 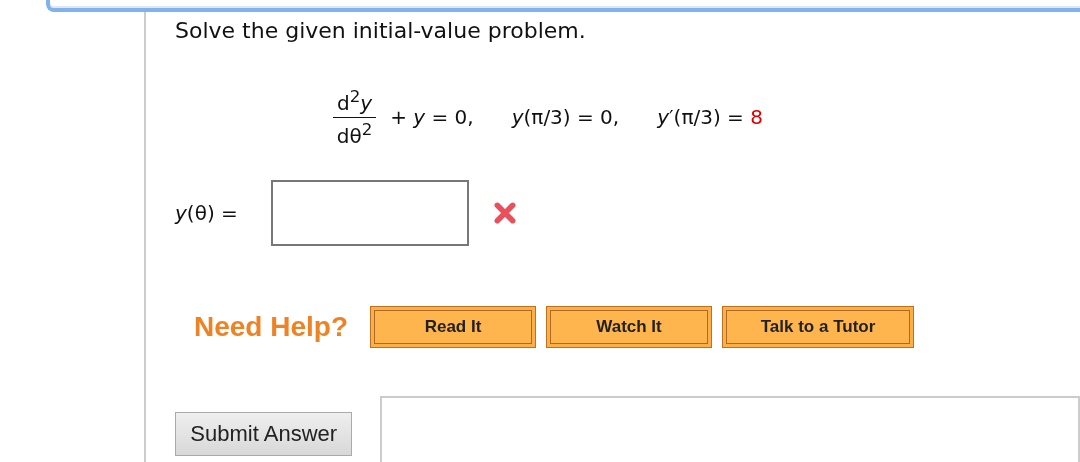 What do you see at coordinates (264, 434) in the screenshot?
I see `submit-button: Submit Answer` at bounding box center [264, 434].